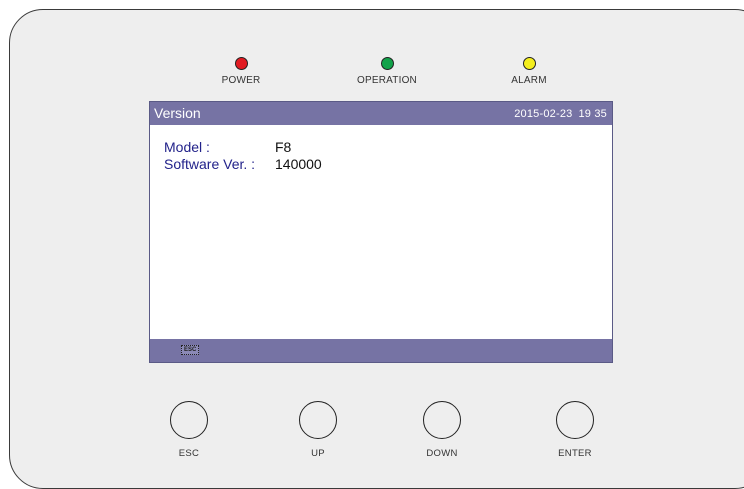 The height and width of the screenshot is (489, 744). Describe the element at coordinates (189, 453) in the screenshot. I see `esc-button-label: ESC` at that location.